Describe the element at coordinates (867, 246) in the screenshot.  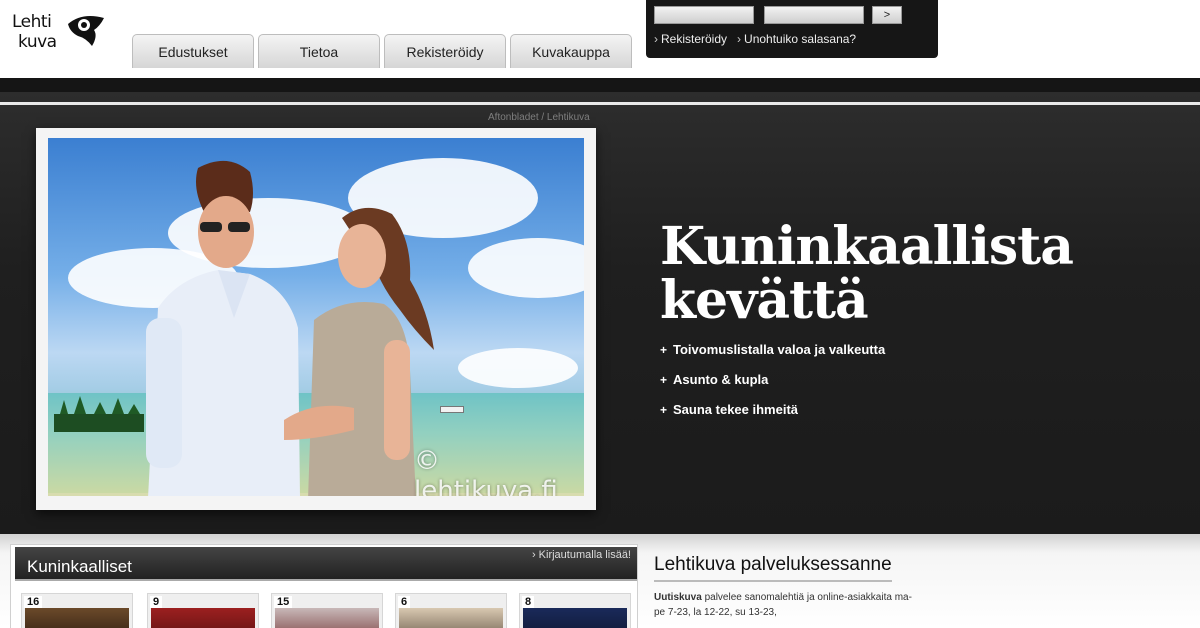
I see `headline-line1: Kuninkaallista` at that location.